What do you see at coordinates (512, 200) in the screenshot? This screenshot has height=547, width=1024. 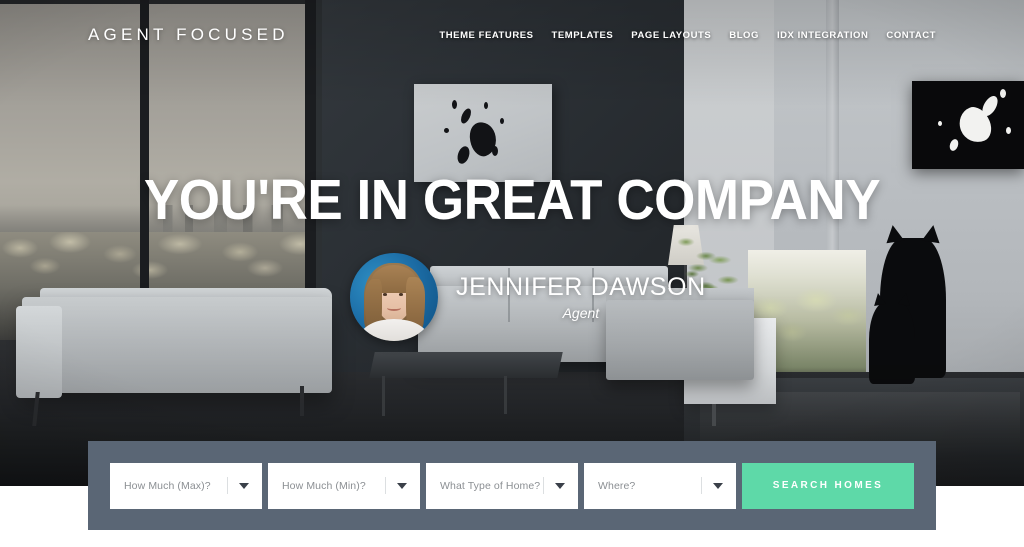 I see `hero-headline: YOU'RE IN GREAT COMPANY` at bounding box center [512, 200].